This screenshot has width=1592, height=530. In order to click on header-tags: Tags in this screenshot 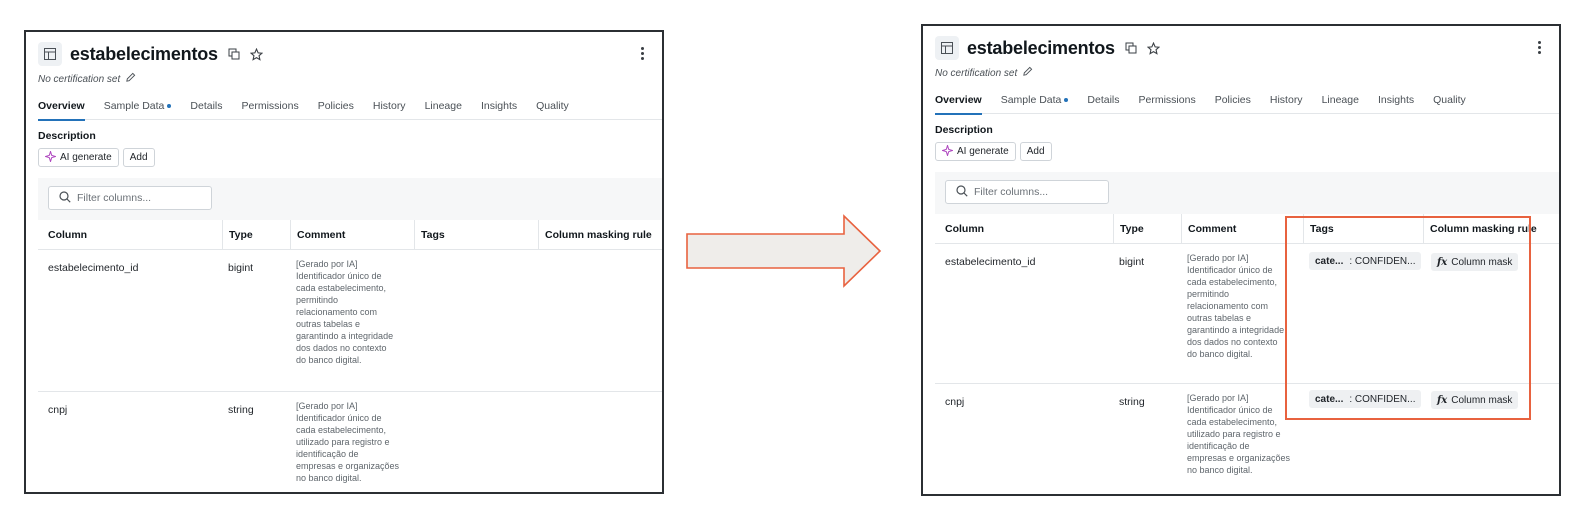, I will do `click(429, 235)`.